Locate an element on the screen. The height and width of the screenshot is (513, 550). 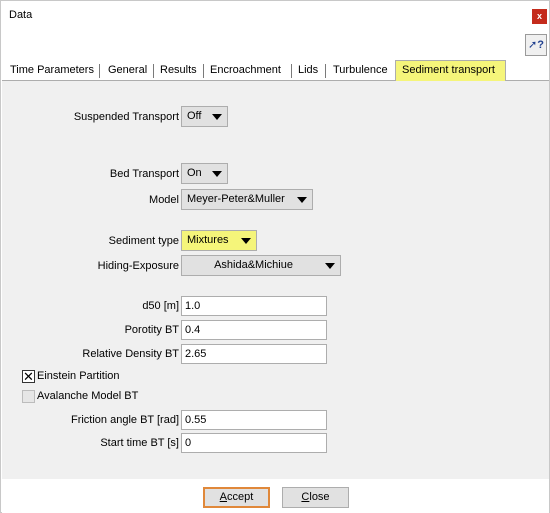
suspended-transport-value: Off is located at coordinates (194, 116).